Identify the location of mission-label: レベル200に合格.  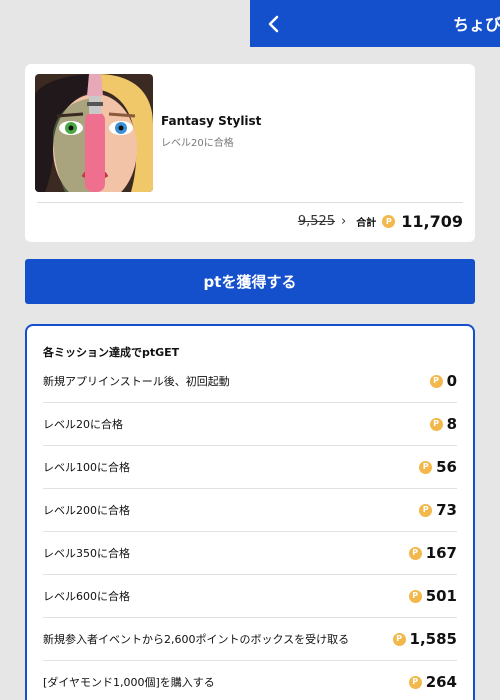
(86, 510).